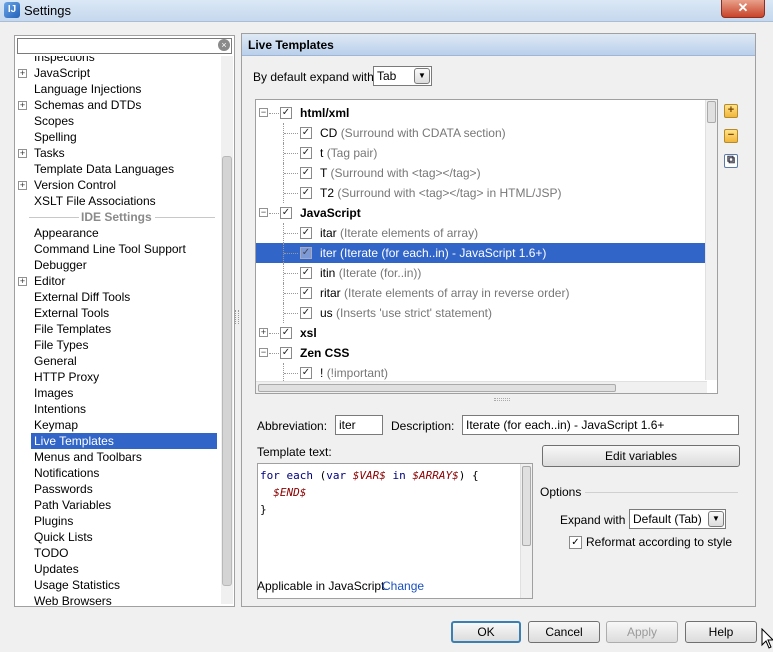 The height and width of the screenshot is (652, 773). Describe the element at coordinates (51, 553) in the screenshot. I see `sidebar-item: TODO` at that location.